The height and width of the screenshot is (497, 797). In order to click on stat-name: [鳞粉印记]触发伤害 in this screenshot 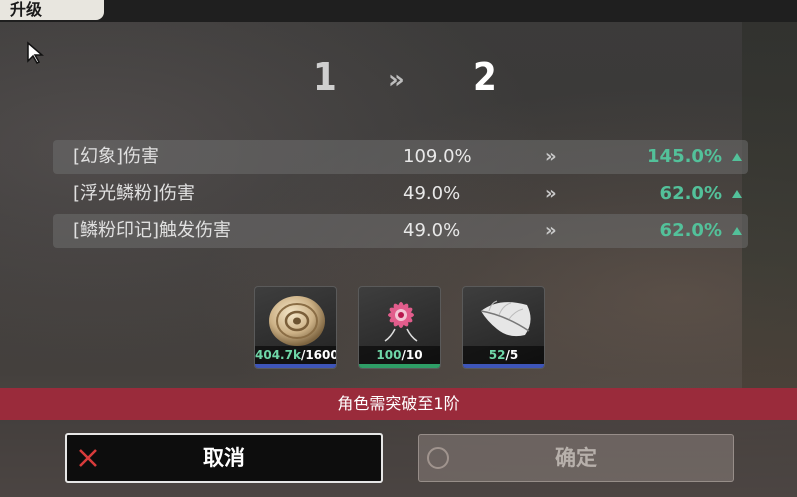, I will do `click(152, 230)`.